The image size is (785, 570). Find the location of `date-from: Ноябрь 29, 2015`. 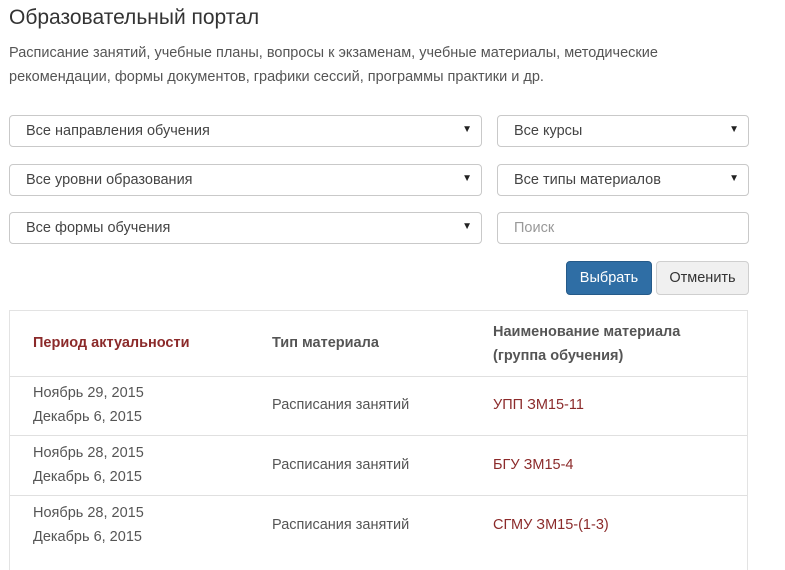

date-from: Ноябрь 29, 2015 is located at coordinates (88, 393).